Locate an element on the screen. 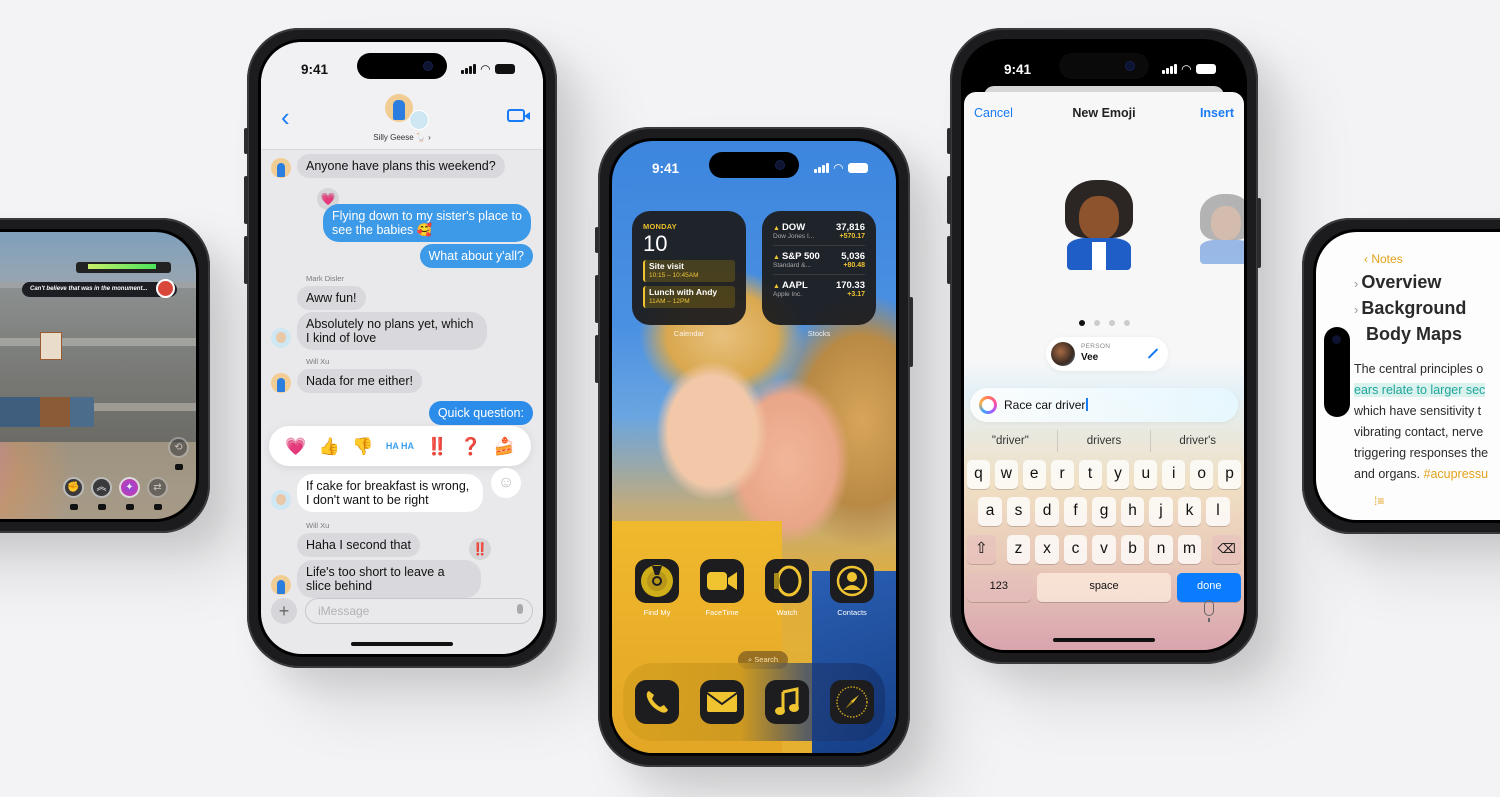 The image size is (1500, 797). key-j: j is located at coordinates (1161, 511).